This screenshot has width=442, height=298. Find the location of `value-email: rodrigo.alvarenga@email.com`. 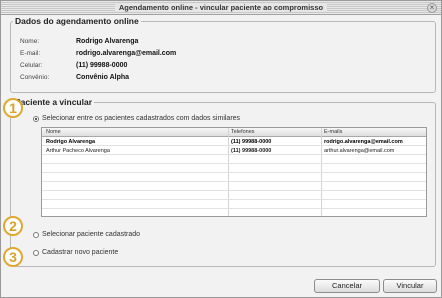

value-email: rodrigo.alvarenga@email.com is located at coordinates (126, 53).